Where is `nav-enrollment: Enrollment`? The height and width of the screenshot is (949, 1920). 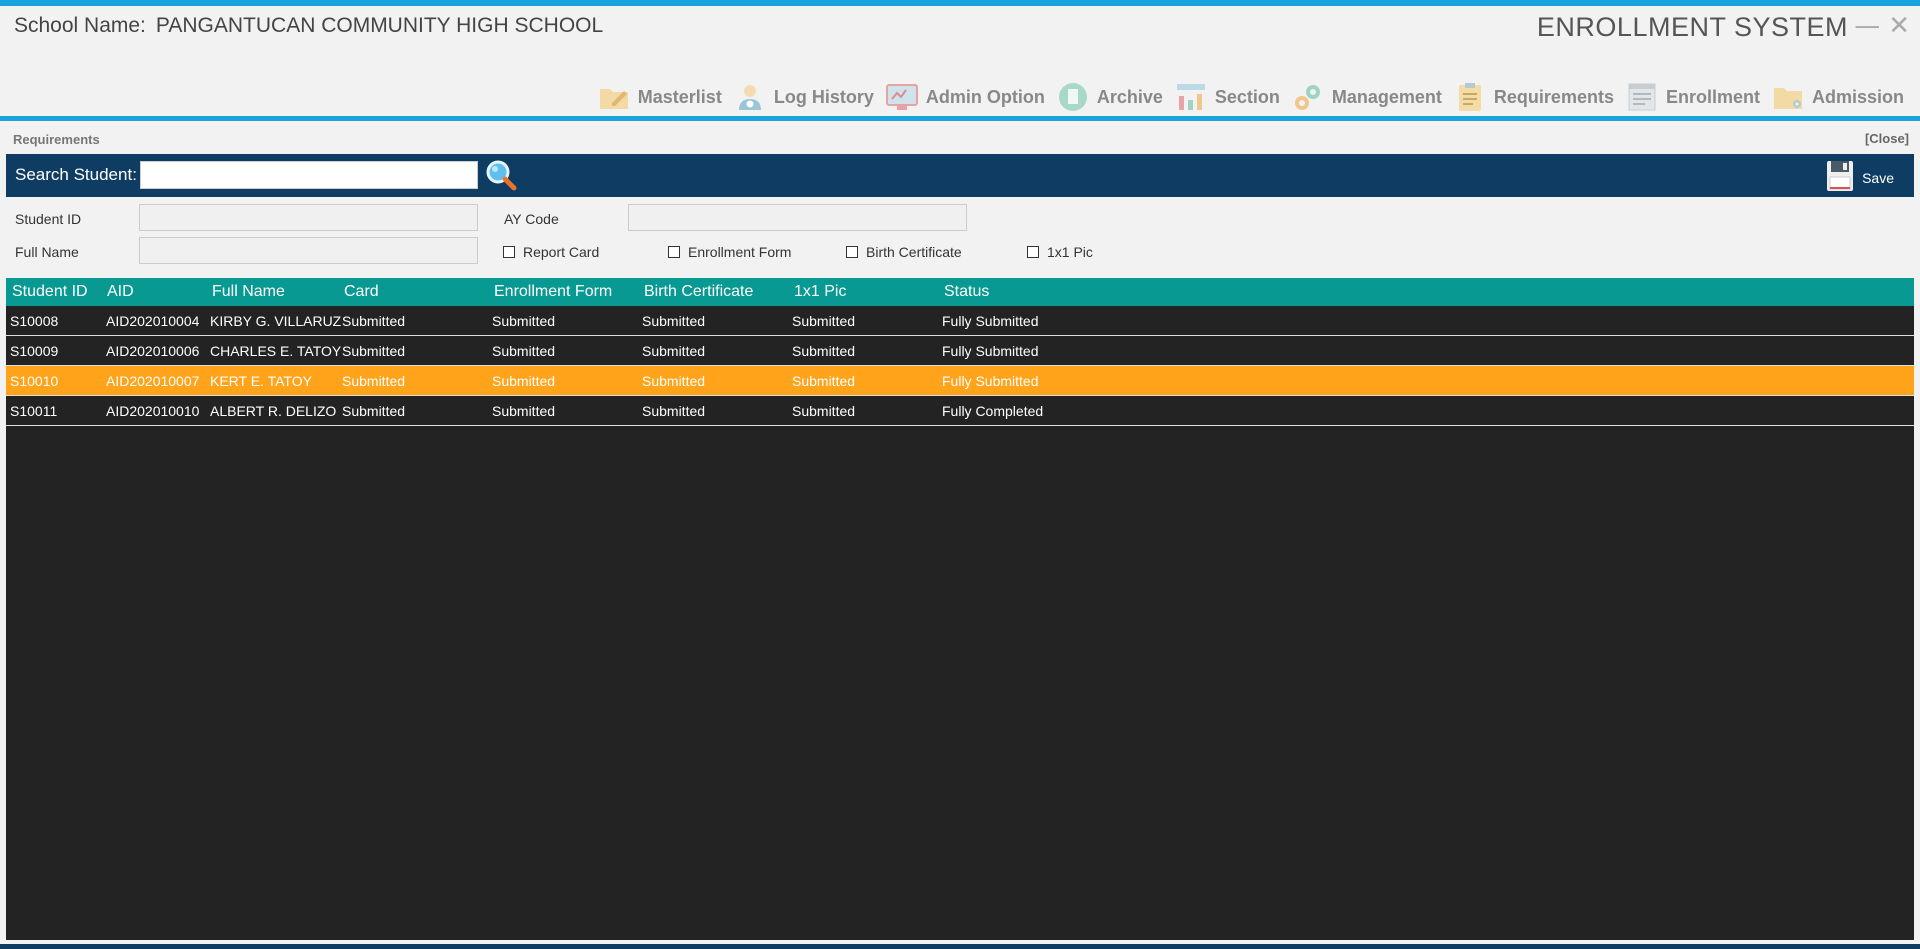
nav-enrollment: Enrollment is located at coordinates (1693, 97).